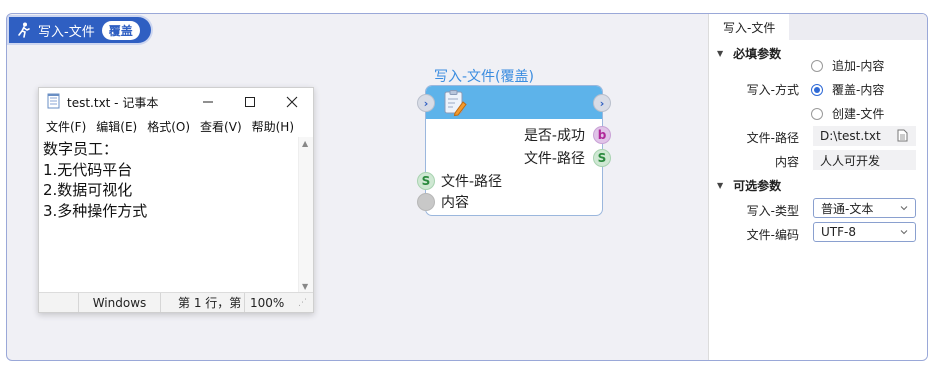  Describe the element at coordinates (305, 215) in the screenshot. I see `vertical-scrollbar: ▲ ▼` at that location.